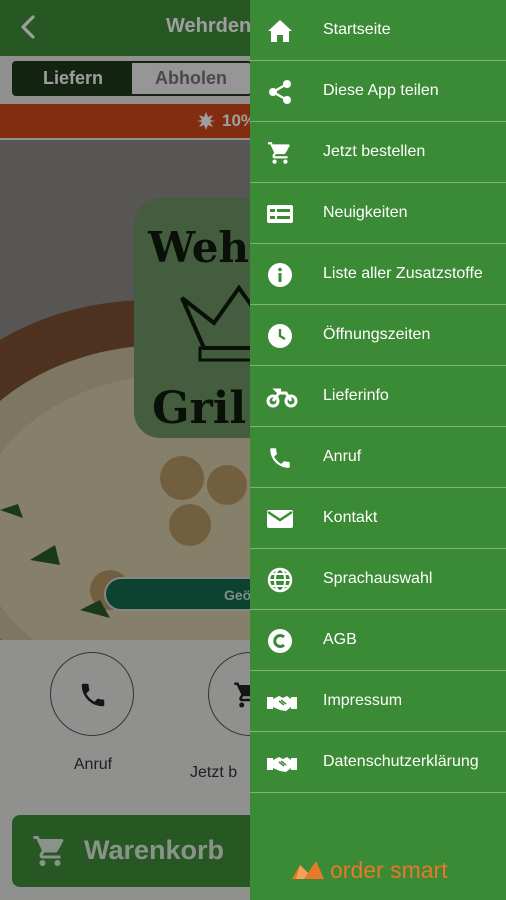 The image size is (506, 900). Describe the element at coordinates (374, 151) in the screenshot. I see `drawer-item-label: Jetzt bestellen` at that location.